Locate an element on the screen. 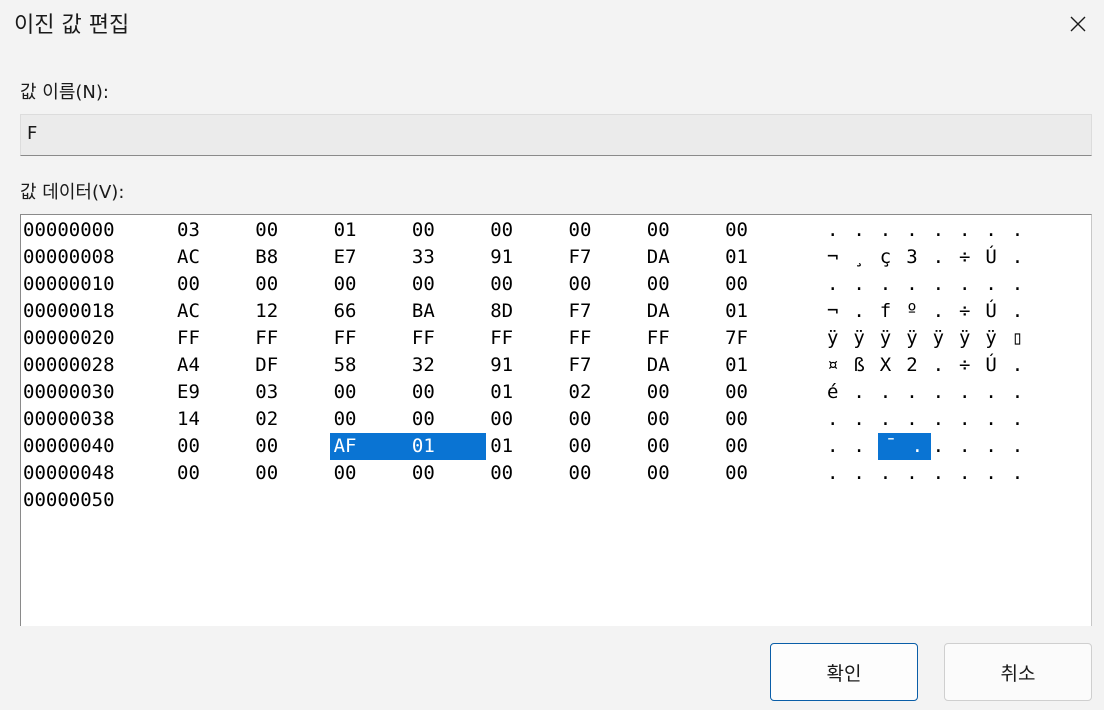 The image size is (1104, 710). hex-char: º is located at coordinates (911, 311).